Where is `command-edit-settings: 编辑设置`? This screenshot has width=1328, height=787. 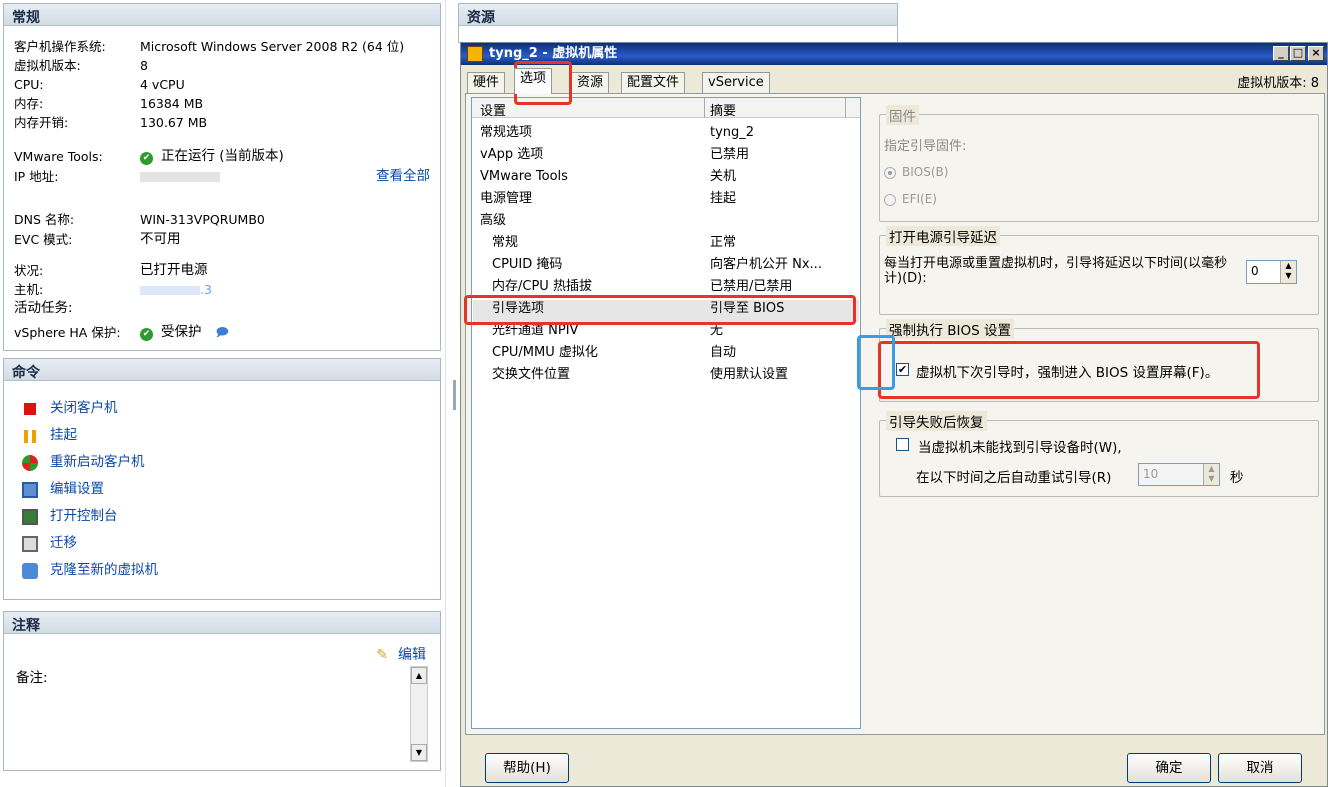
command-edit-settings: 编辑设置 is located at coordinates (222, 489).